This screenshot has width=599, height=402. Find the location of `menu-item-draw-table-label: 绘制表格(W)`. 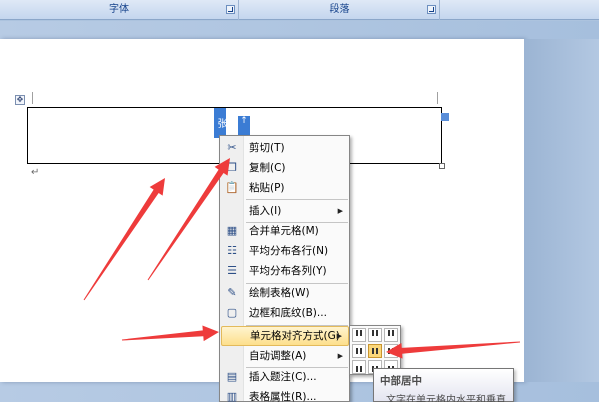

menu-item-draw-table-label: 绘制表格(W) is located at coordinates (279, 293).